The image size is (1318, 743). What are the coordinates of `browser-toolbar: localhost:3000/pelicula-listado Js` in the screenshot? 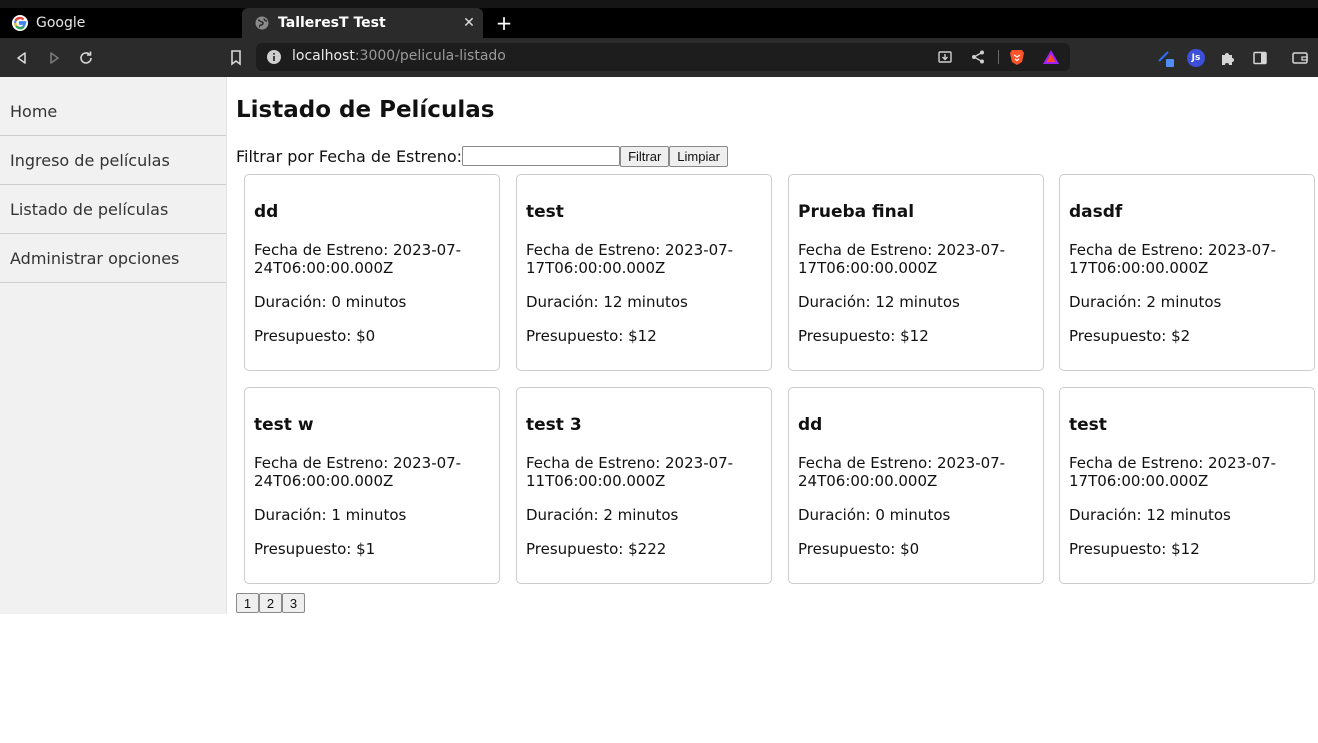 It's located at (659, 57).